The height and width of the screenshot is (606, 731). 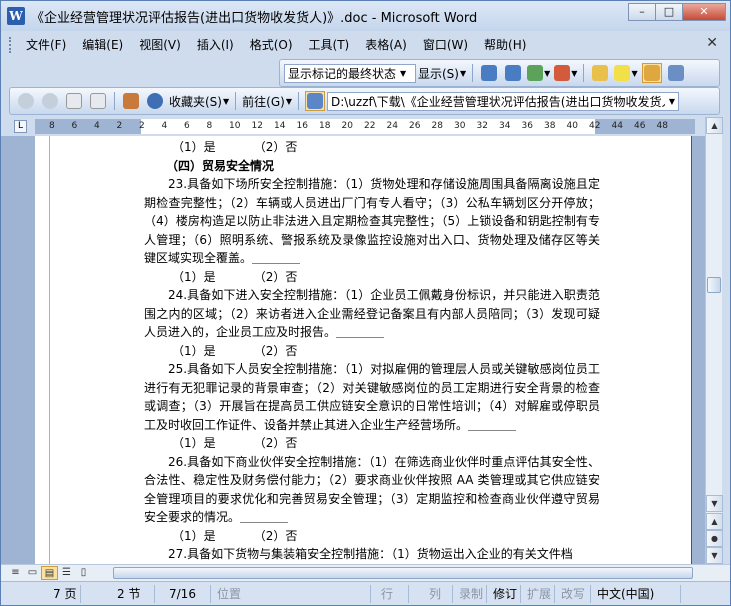 What do you see at coordinates (195, 101) in the screenshot?
I see `favorites-label: 收藏夹(S)` at bounding box center [195, 101].